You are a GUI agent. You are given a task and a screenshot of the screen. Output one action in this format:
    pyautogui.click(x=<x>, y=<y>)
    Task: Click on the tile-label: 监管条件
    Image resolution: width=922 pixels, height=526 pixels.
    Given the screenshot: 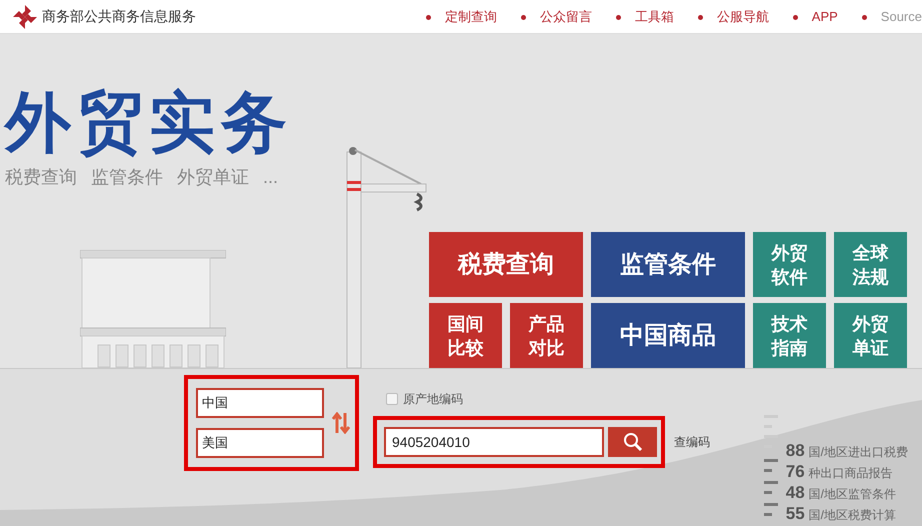 What is the action you would take?
    pyautogui.click(x=668, y=265)
    